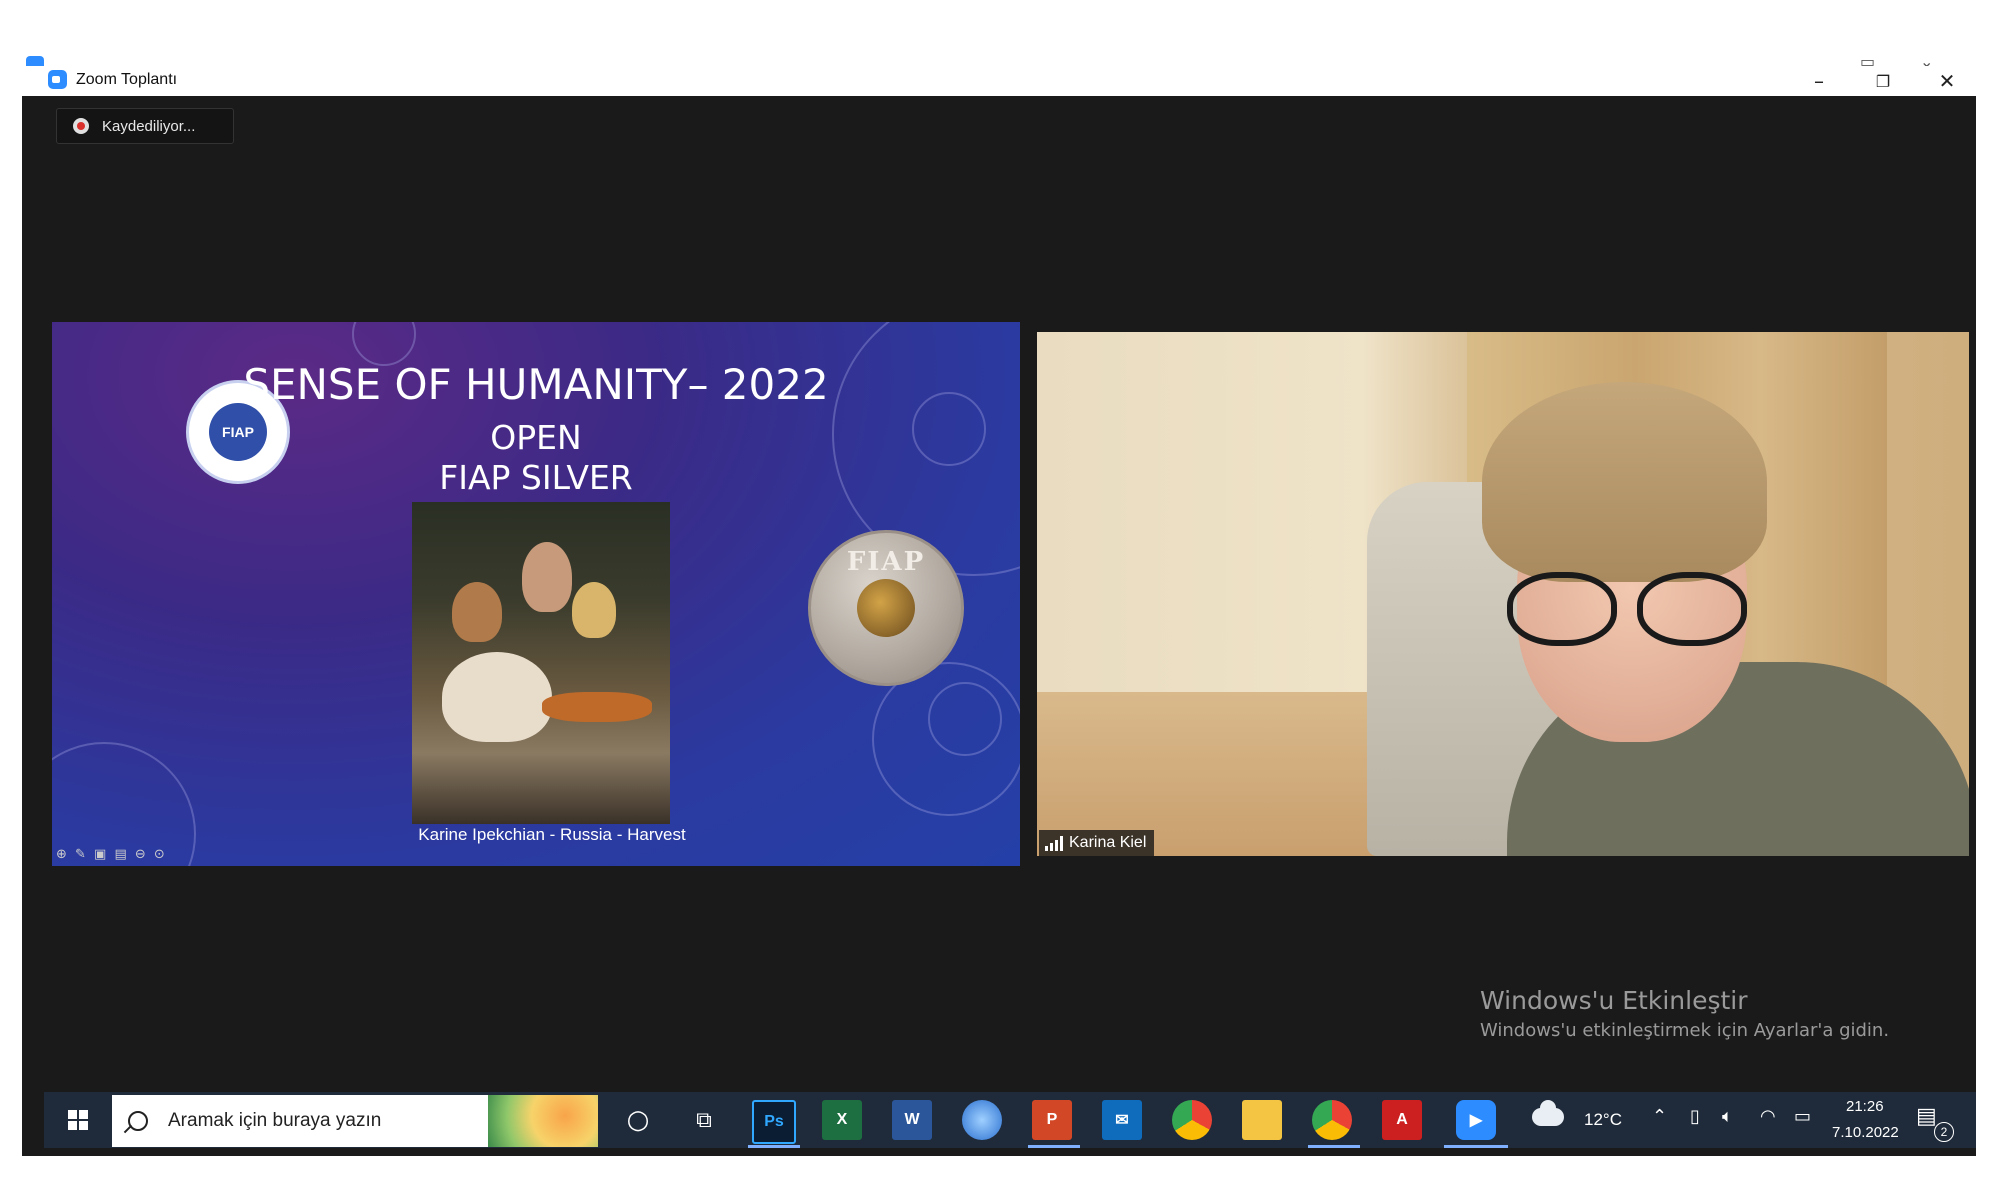  I want to click on minimize-button: –, so click(1819, 81).